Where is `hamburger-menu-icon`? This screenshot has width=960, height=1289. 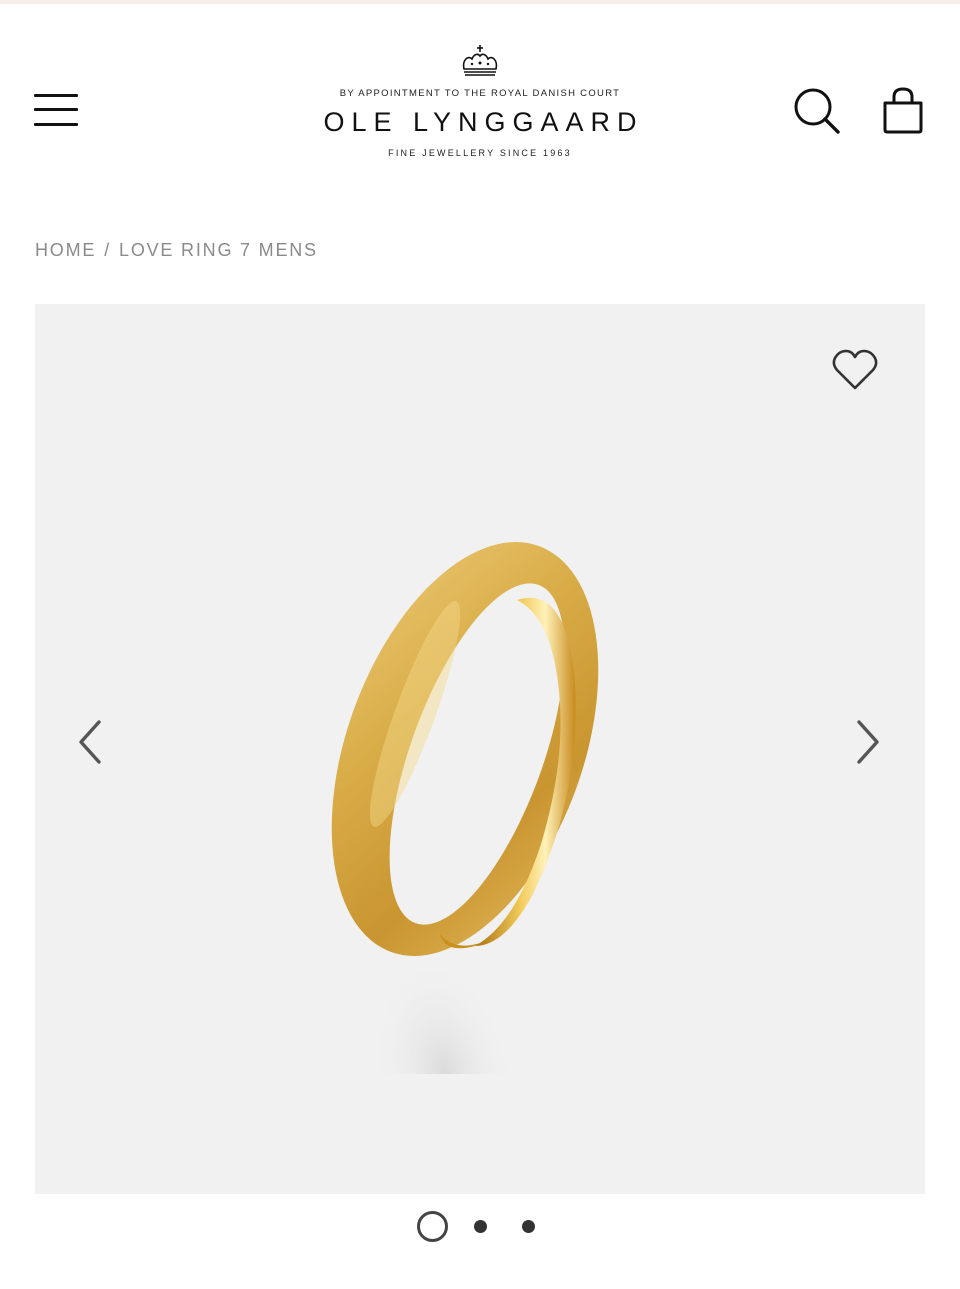 hamburger-menu-icon is located at coordinates (56, 95).